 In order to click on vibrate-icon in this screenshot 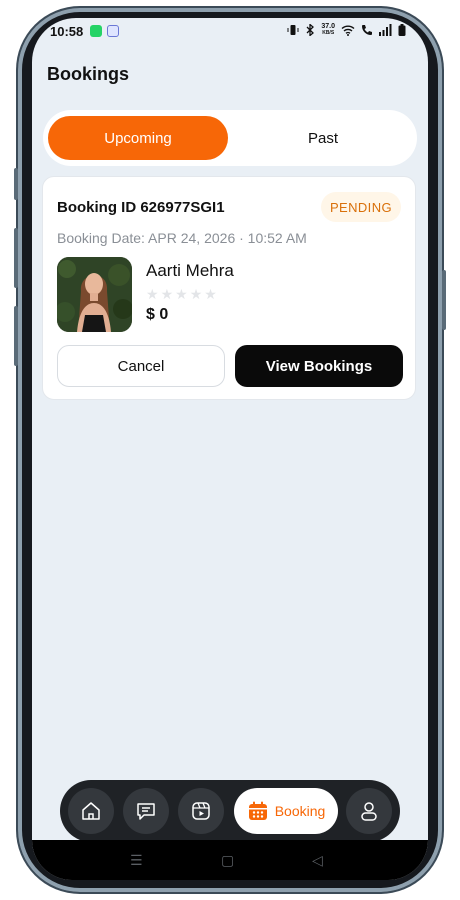, I will do `click(293, 30)`.